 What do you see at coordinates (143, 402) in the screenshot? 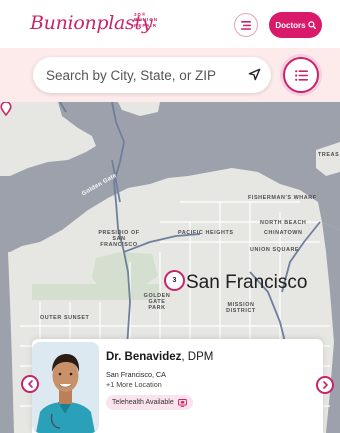
I see `telehealth-label: Telehealth Available` at bounding box center [143, 402].